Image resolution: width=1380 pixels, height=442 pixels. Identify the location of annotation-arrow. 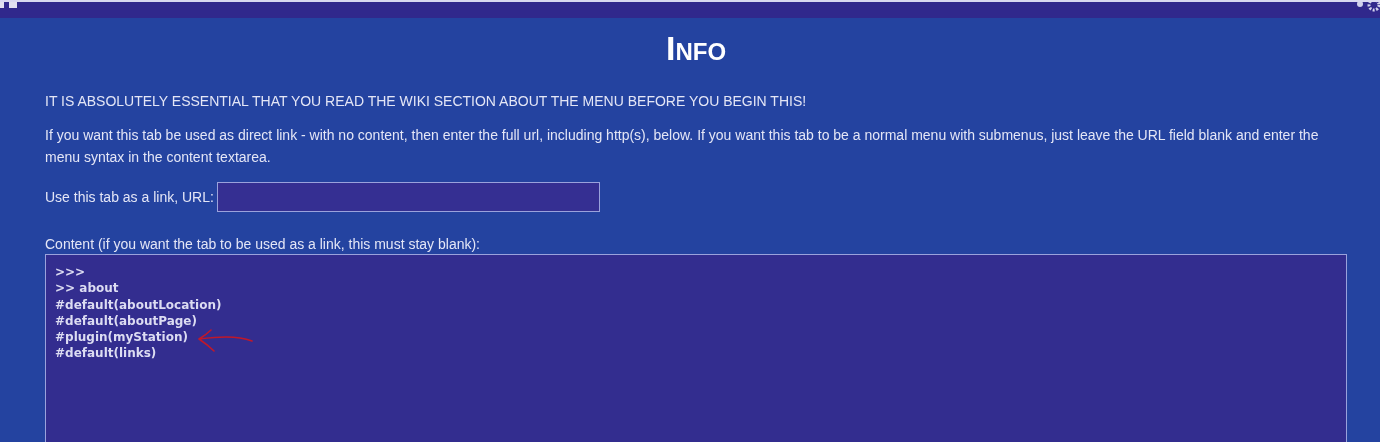
(225, 341).